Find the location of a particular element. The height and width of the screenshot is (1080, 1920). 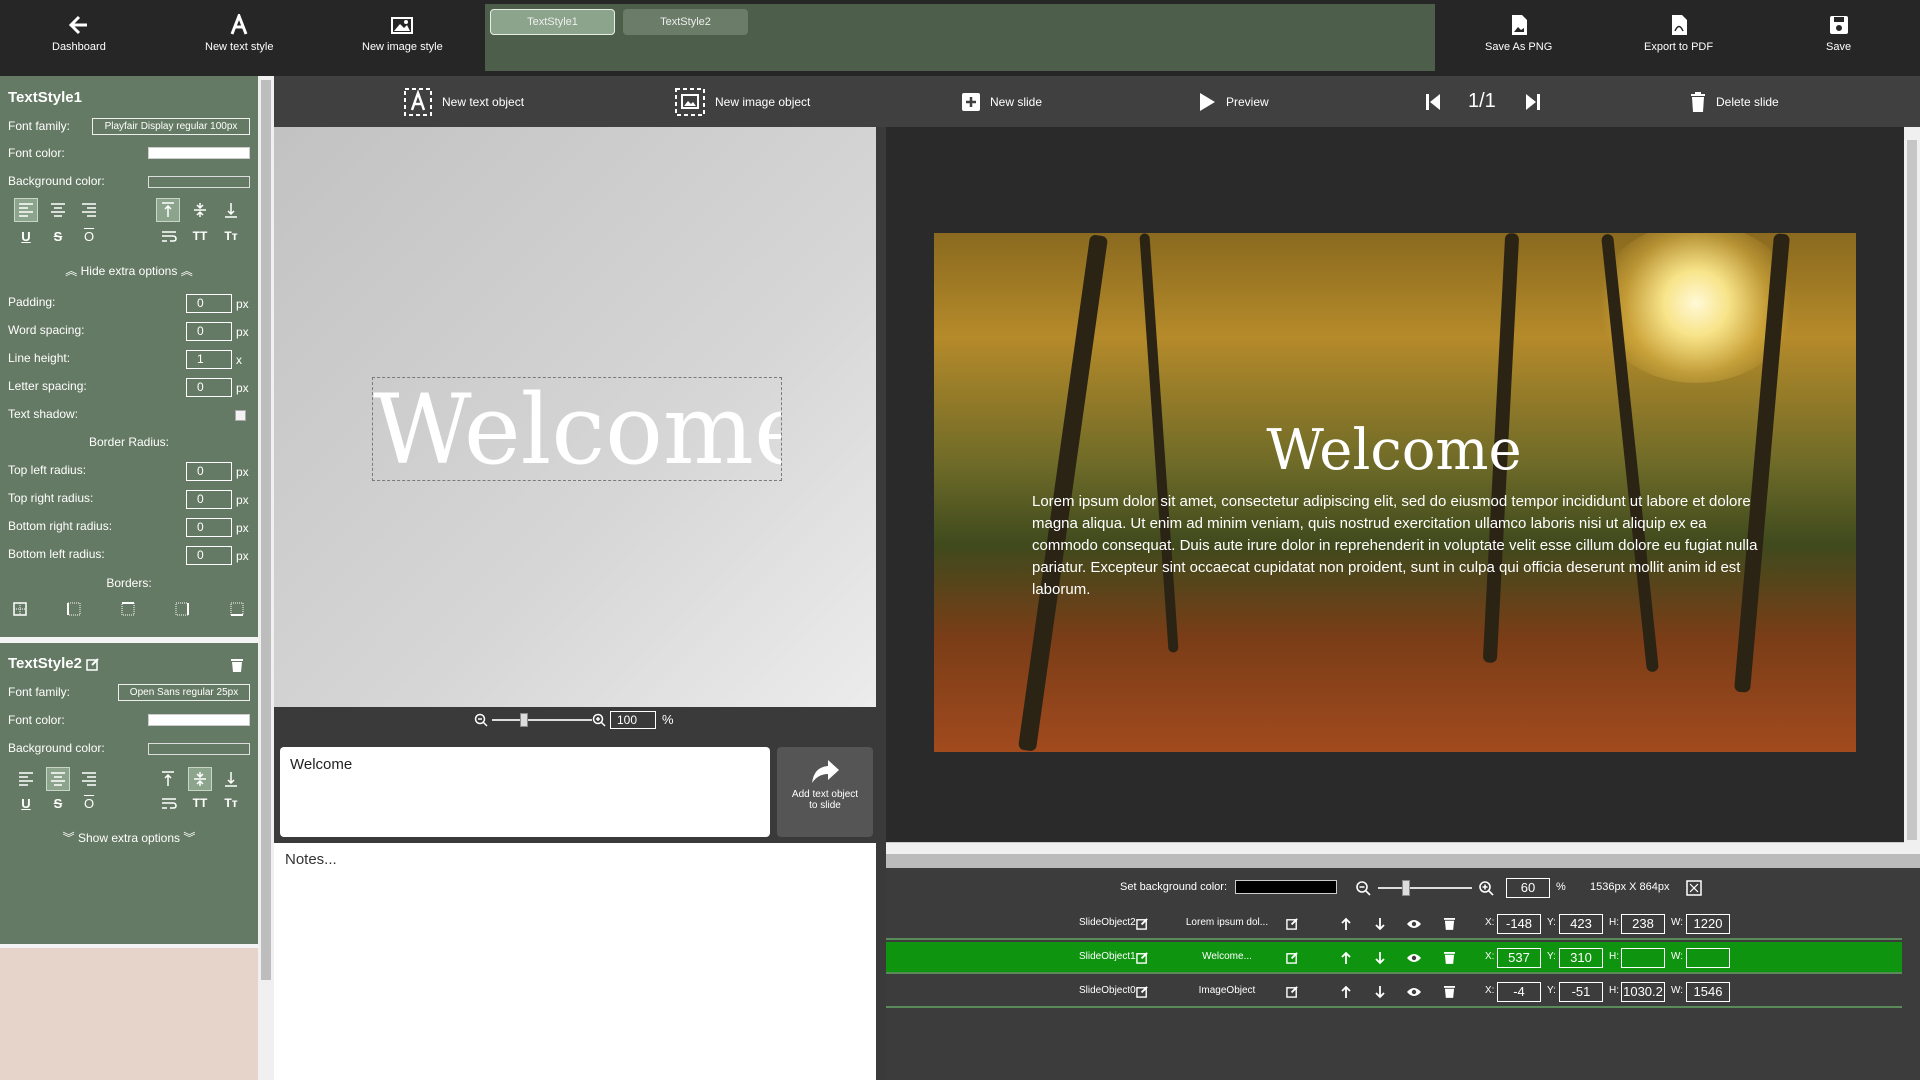

save-button: Save is located at coordinates (1838, 33).